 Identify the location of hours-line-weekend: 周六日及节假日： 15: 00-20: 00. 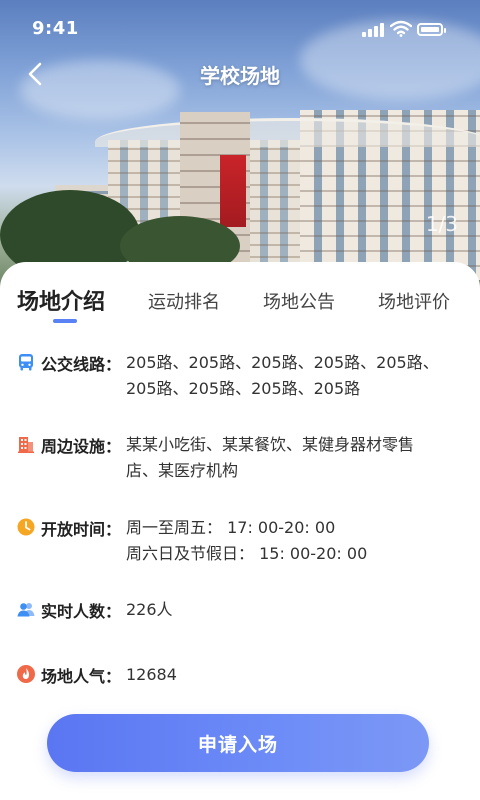
(247, 553).